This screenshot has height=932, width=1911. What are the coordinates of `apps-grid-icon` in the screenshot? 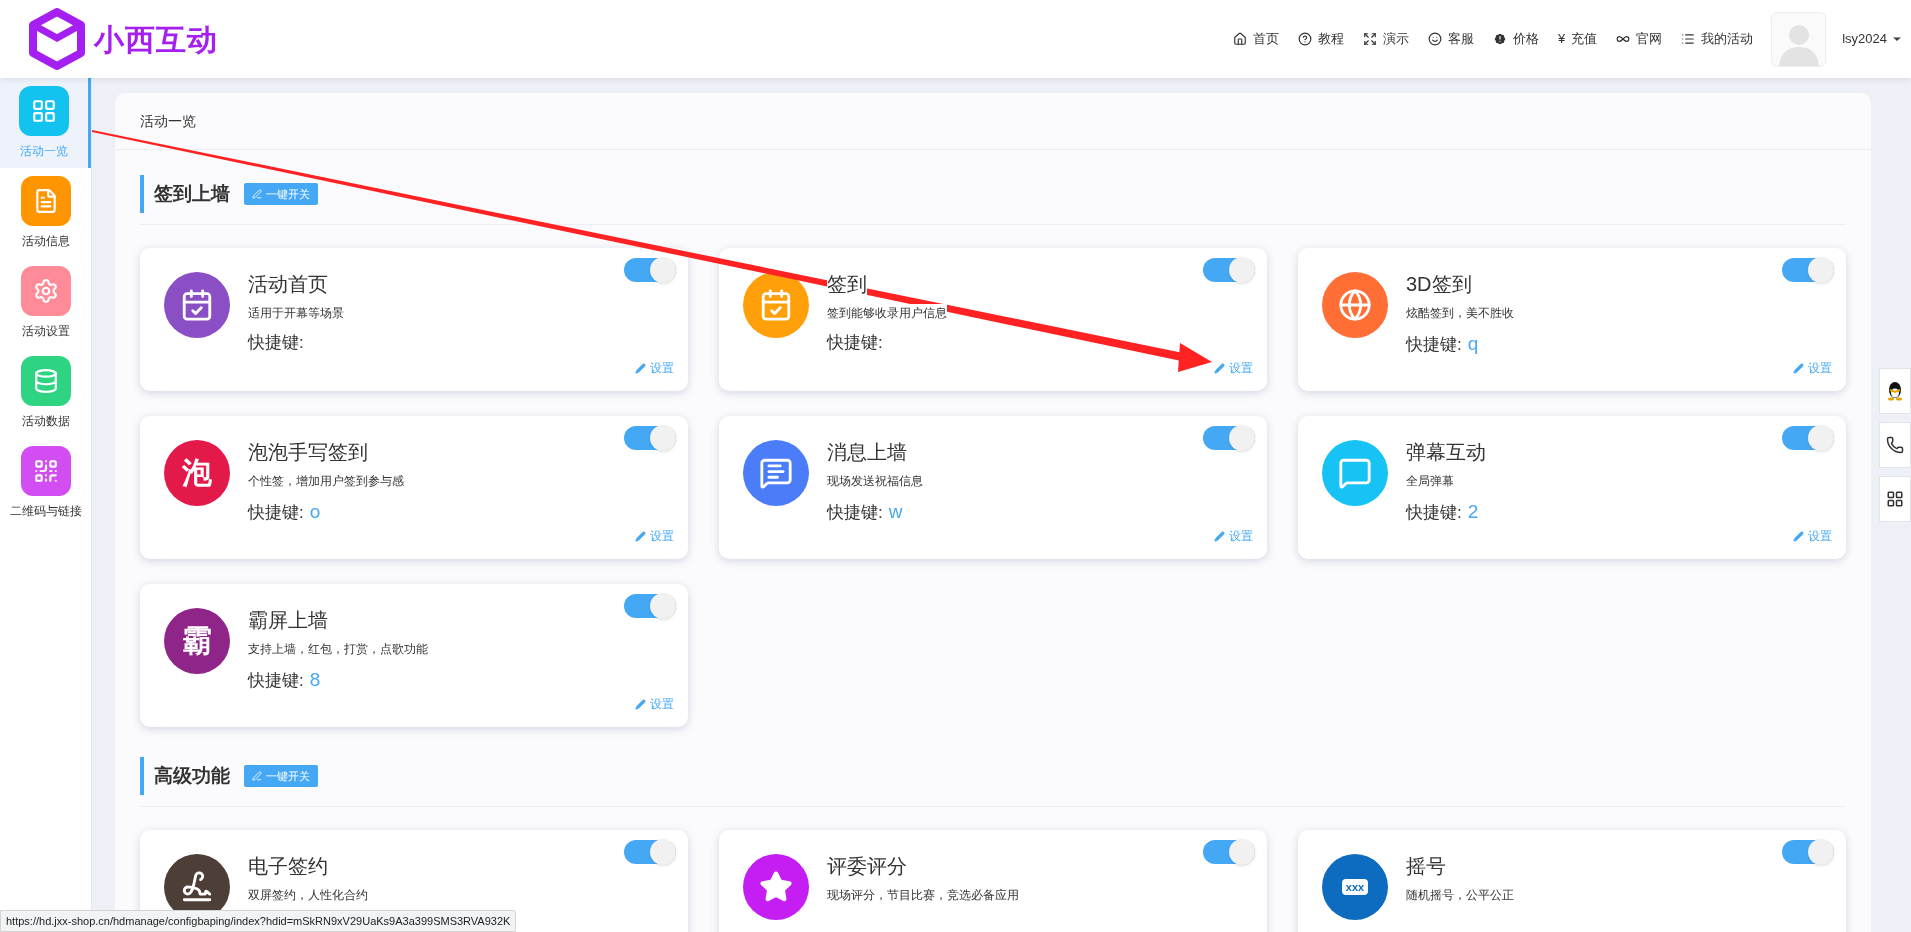 It's located at (1895, 499).